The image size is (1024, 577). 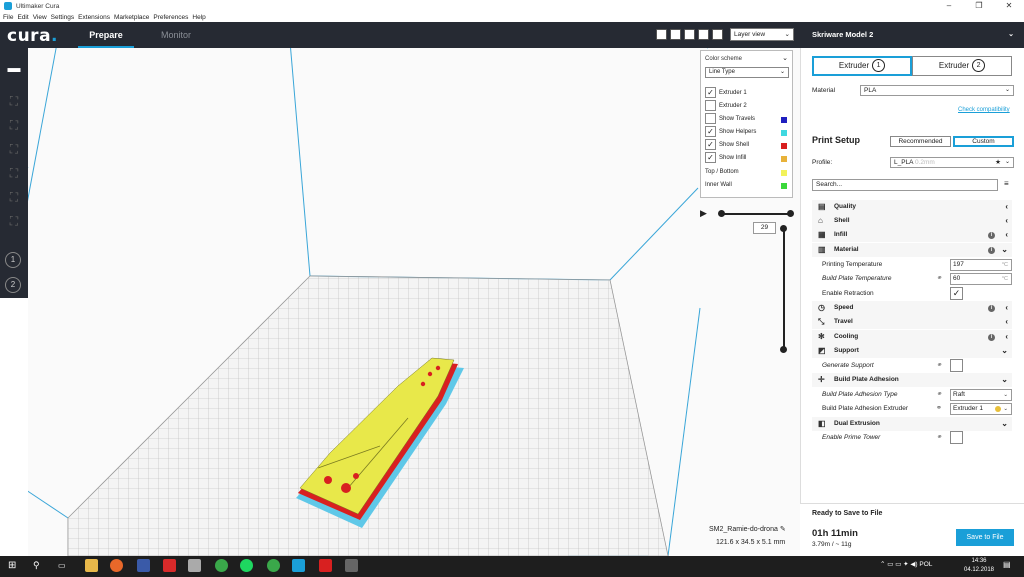 I want to click on minimize-button: –, so click(x=949, y=6).